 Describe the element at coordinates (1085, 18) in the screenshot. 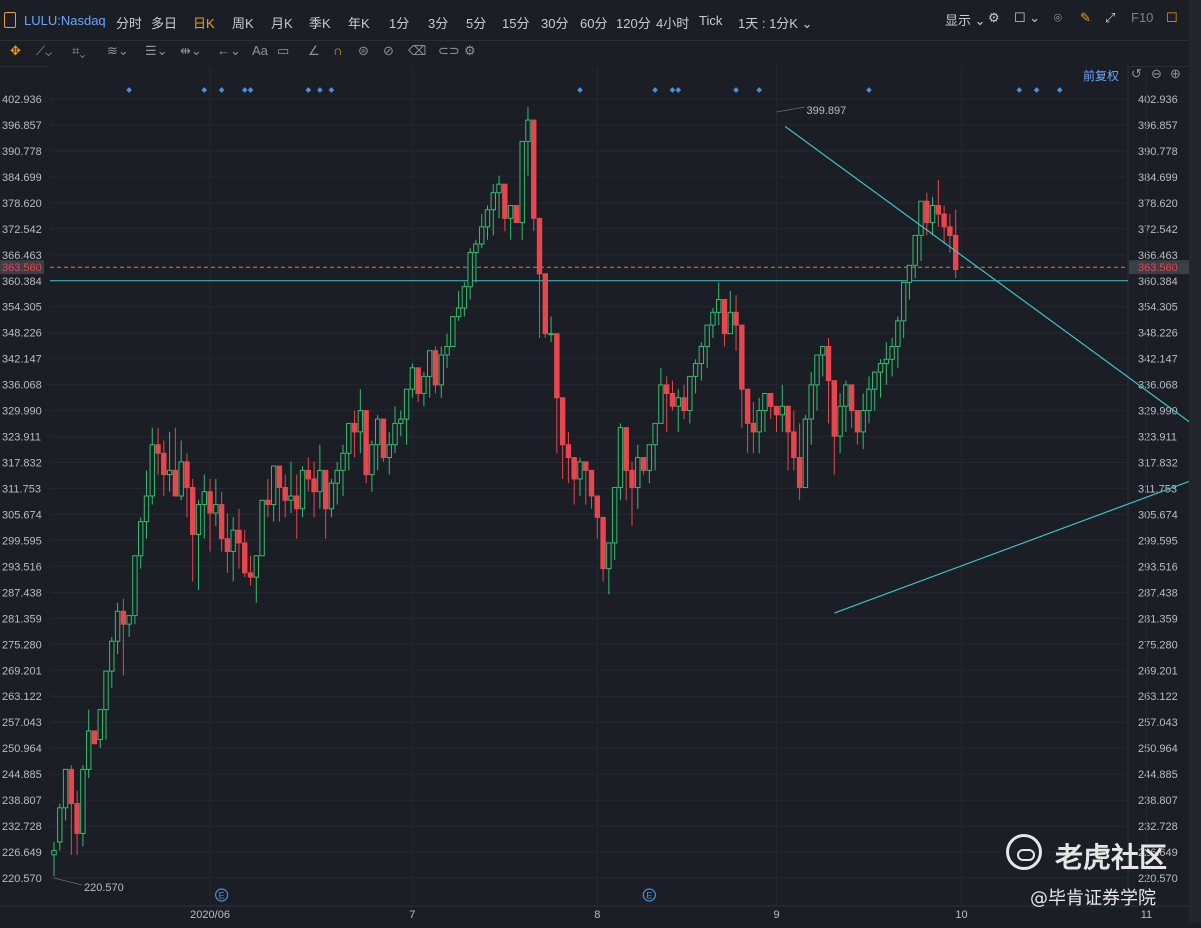

I see `pencil-icon: ✎` at that location.